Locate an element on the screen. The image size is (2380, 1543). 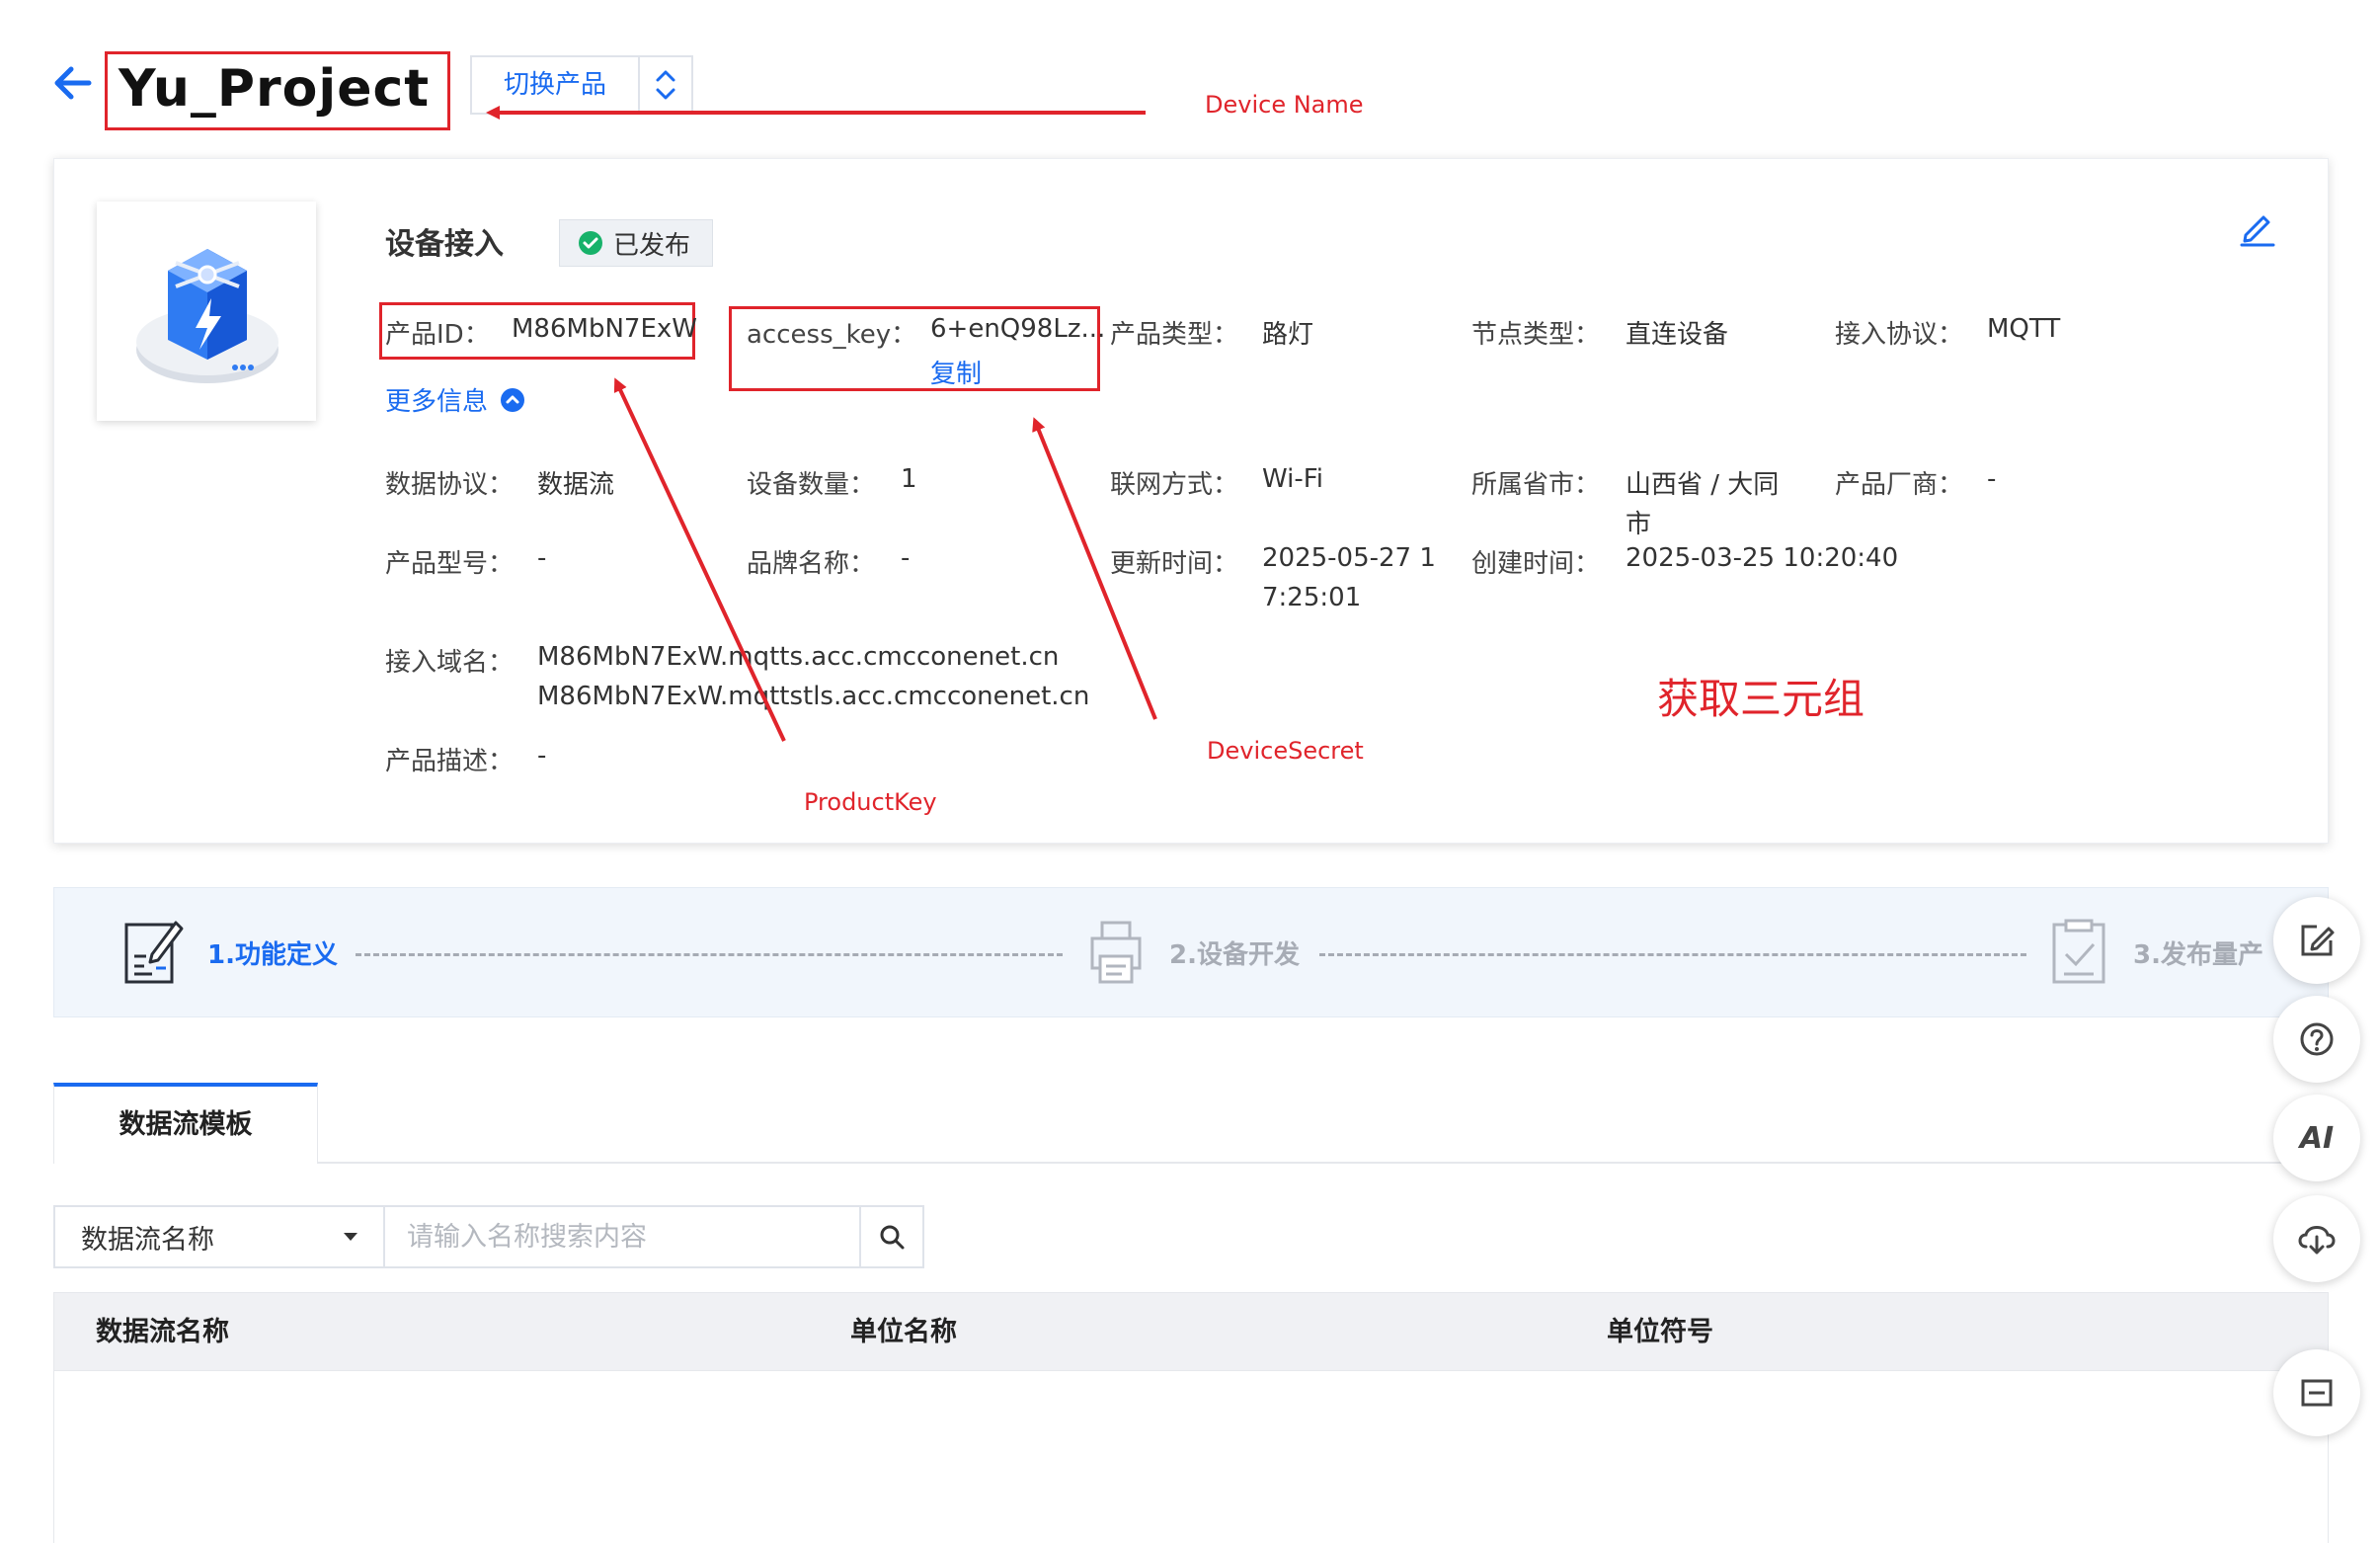
model-label: 产品型号： is located at coordinates (450, 564).